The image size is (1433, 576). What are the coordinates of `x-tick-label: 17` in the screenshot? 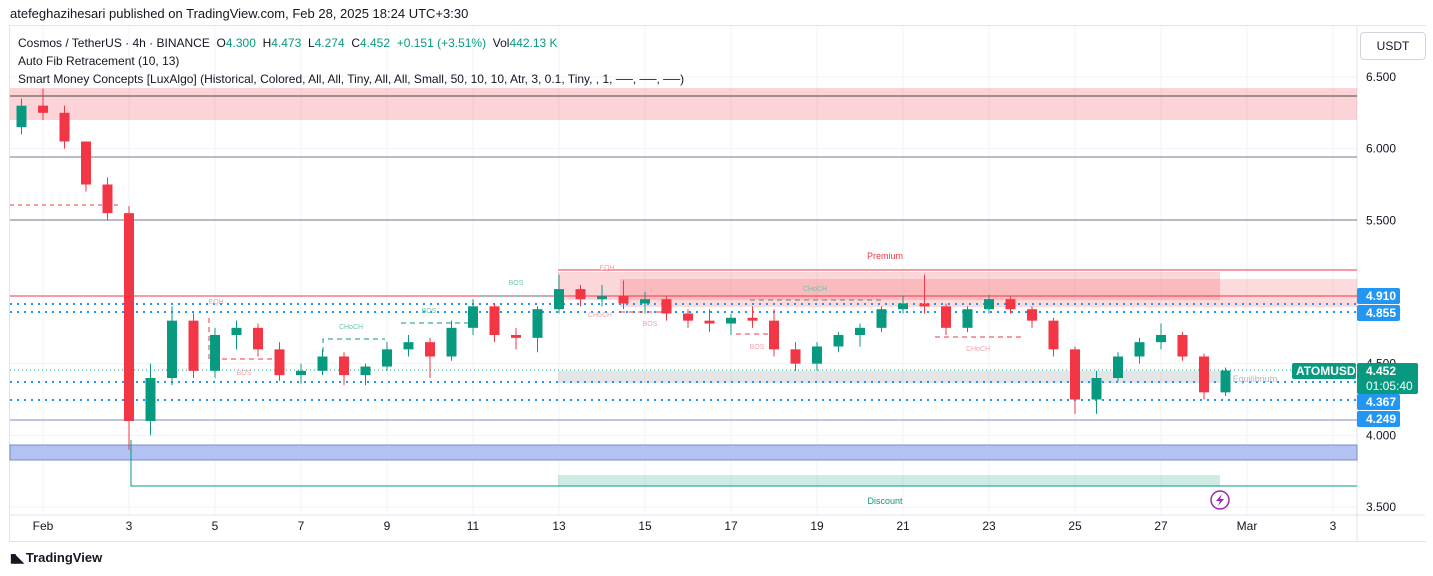 It's located at (731, 526).